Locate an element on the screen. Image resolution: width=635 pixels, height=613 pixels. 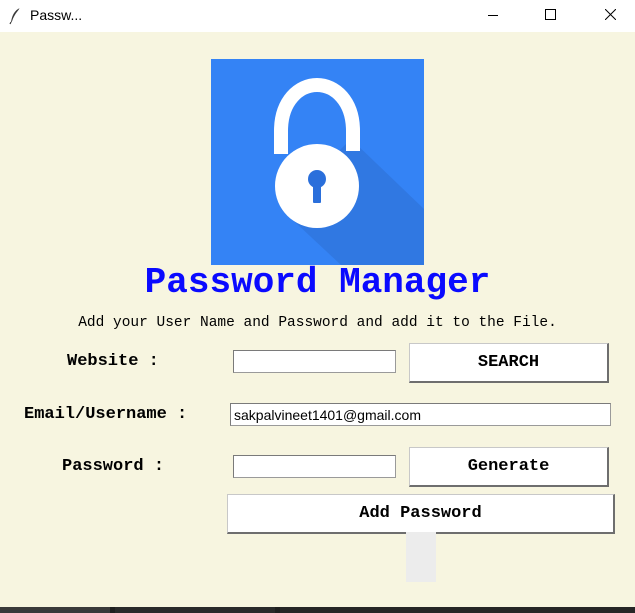
padlock-logo is located at coordinates (317, 162).